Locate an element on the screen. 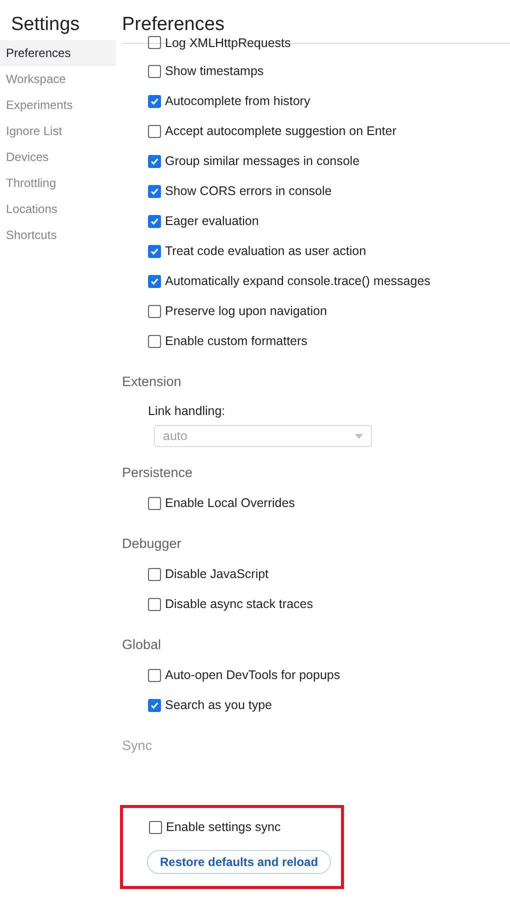 This screenshot has height=897, width=510. checkbox-label: Show timestamps is located at coordinates (214, 71).